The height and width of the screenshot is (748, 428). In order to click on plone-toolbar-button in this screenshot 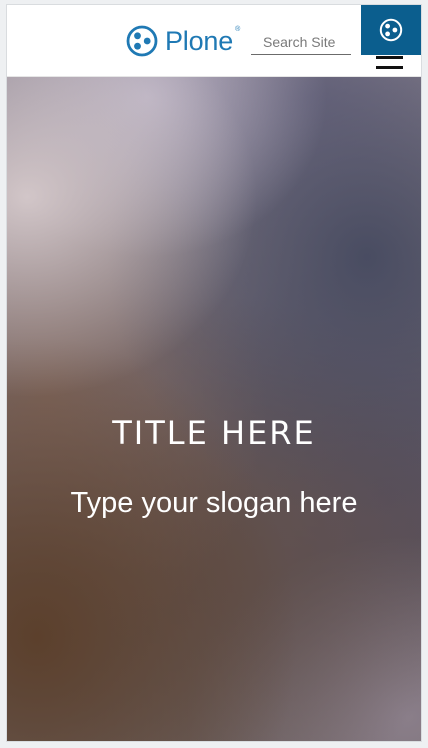, I will do `click(391, 30)`.